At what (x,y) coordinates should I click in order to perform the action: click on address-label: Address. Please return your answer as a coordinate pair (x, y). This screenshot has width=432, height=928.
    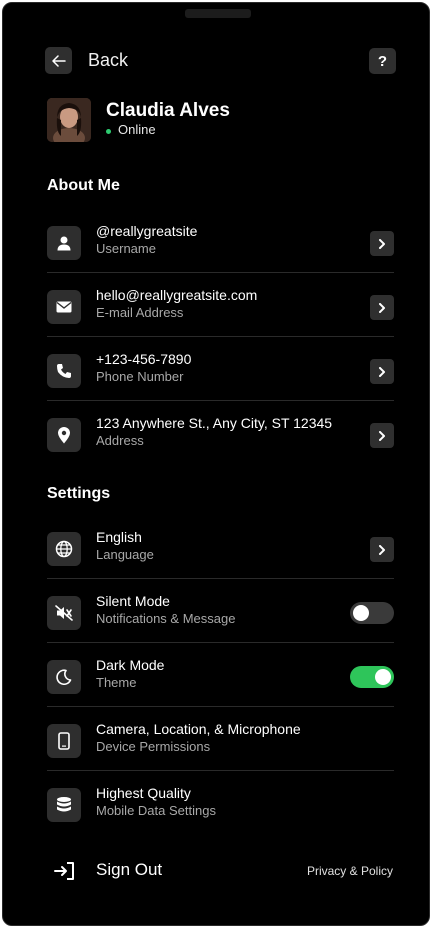
    Looking at the image, I should click on (120, 440).